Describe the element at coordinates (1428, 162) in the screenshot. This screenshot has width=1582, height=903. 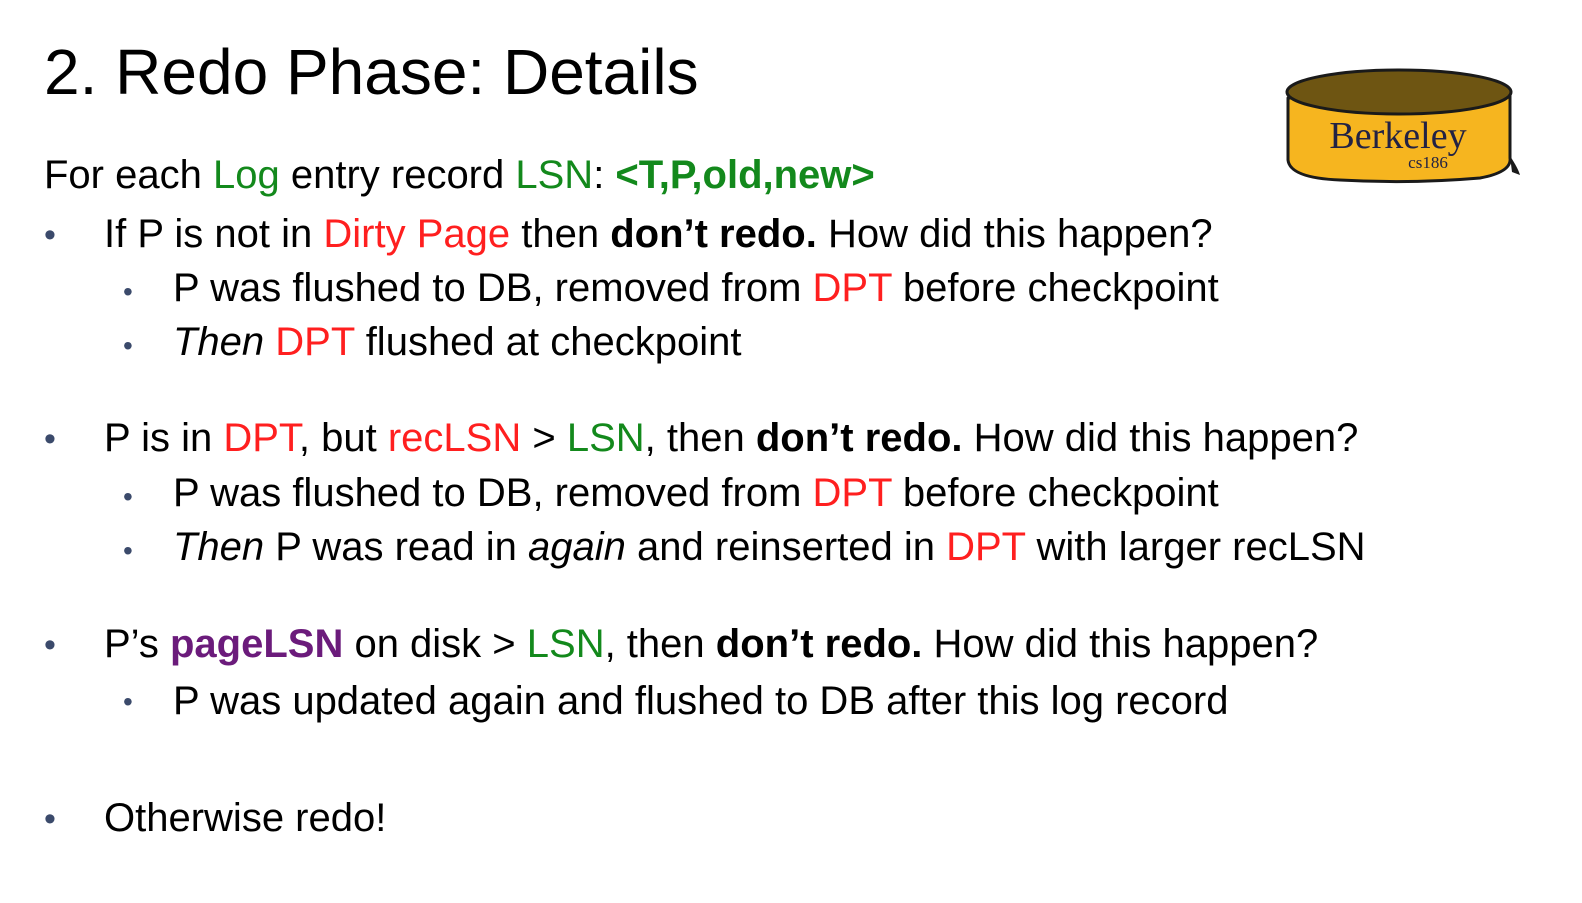
I see `logo-course: cs186` at that location.